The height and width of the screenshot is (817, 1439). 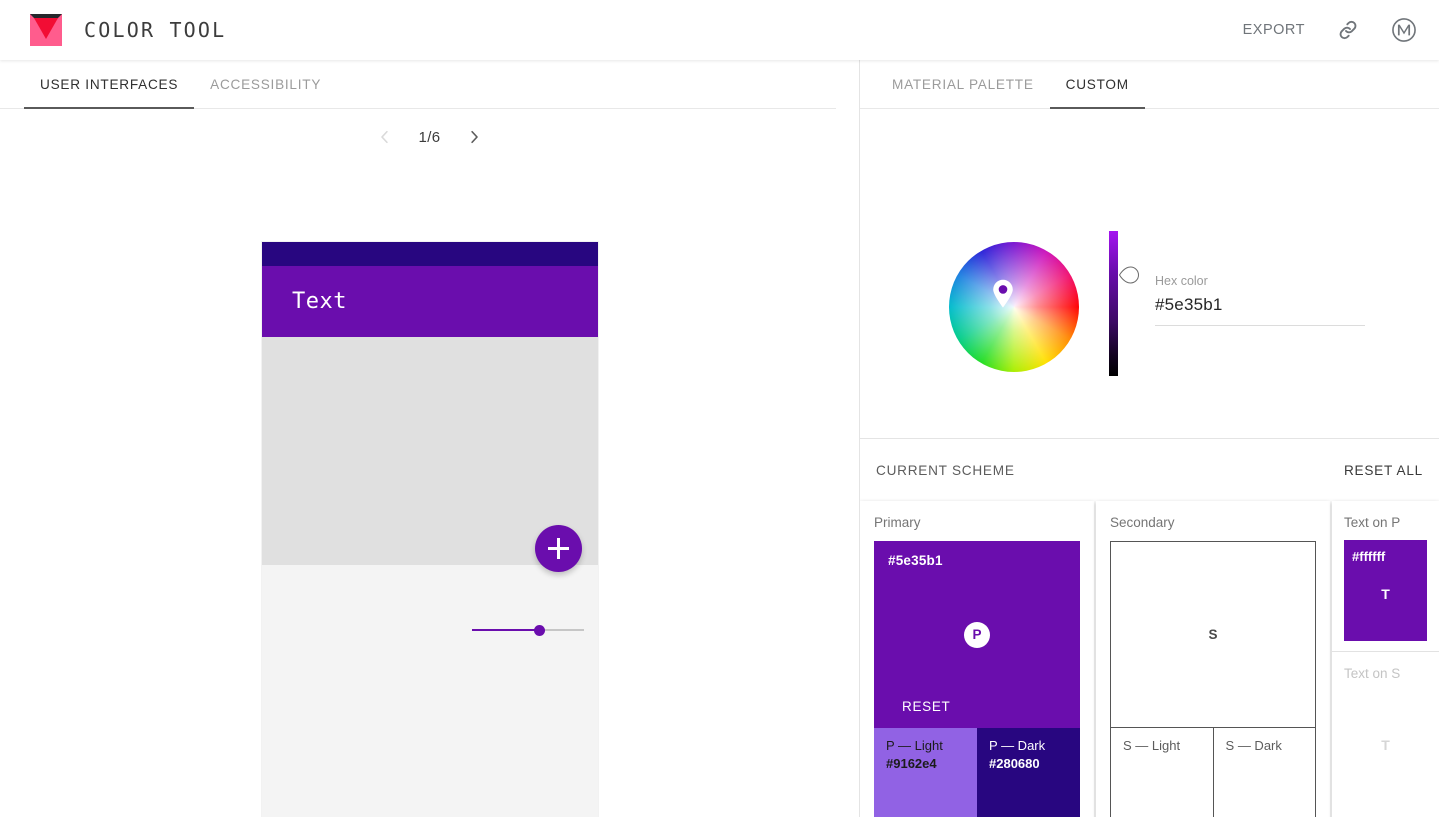 I want to click on color-tool-logo-icon, so click(x=46, y=30).